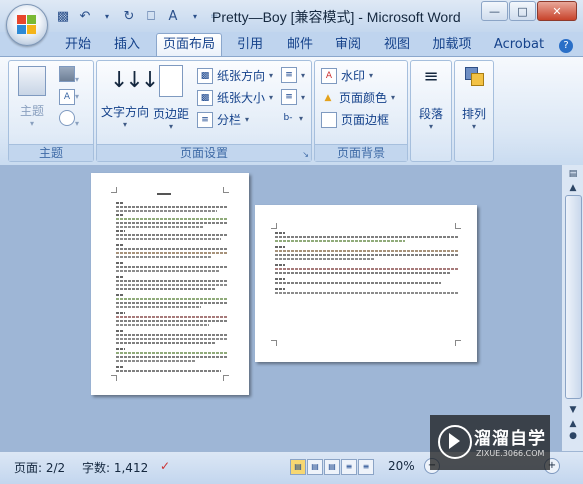  What do you see at coordinates (401, 466) in the screenshot?
I see `zoom-level: 20%` at bounding box center [401, 466].